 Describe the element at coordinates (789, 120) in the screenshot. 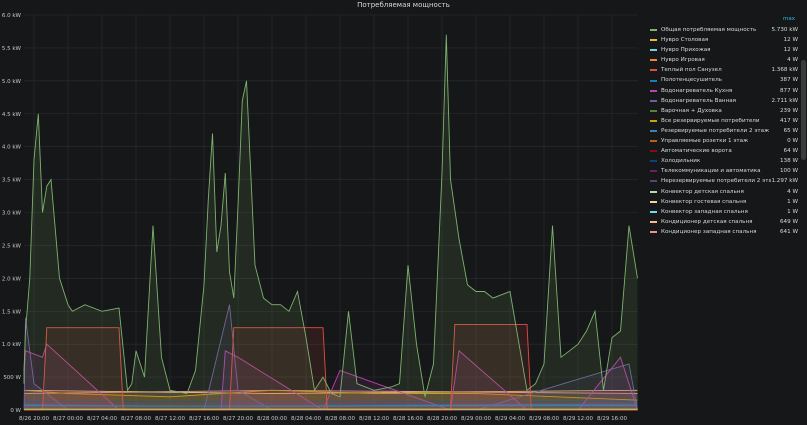

I see `legend-series-value: 417 W` at that location.